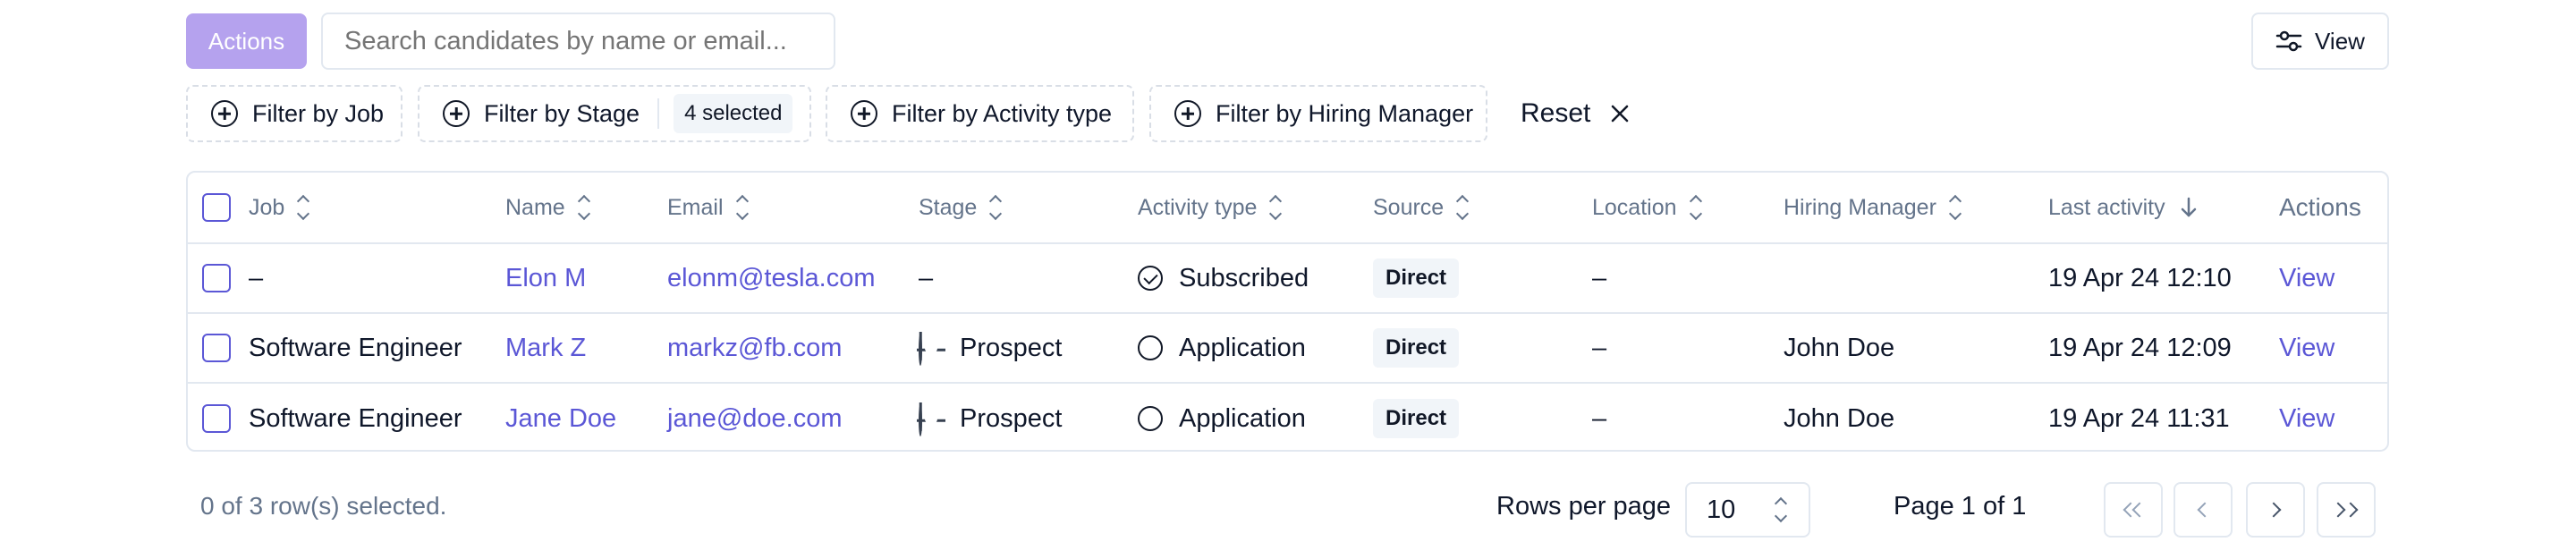  I want to click on candidate-email-link: elonm@tesla.com, so click(771, 278).